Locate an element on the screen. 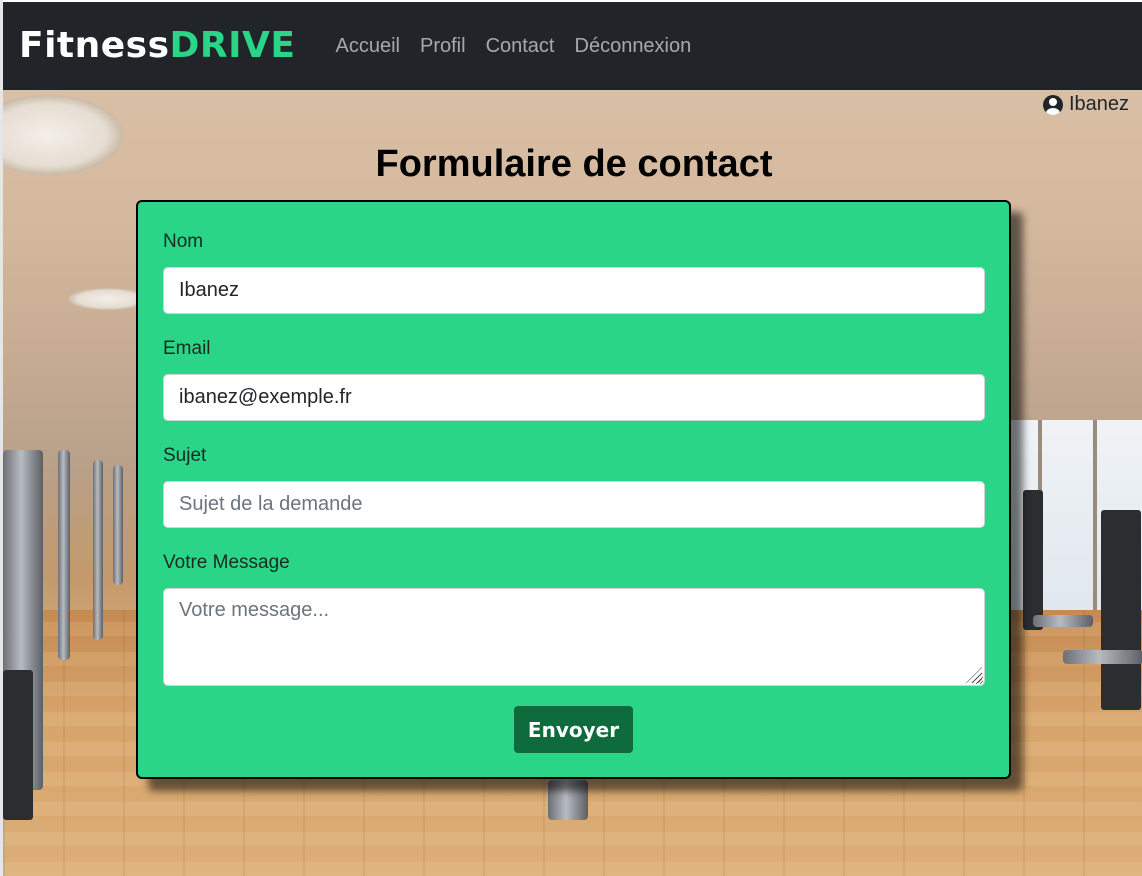  nav-link-deconnexion: Déconnexion is located at coordinates (633, 46).